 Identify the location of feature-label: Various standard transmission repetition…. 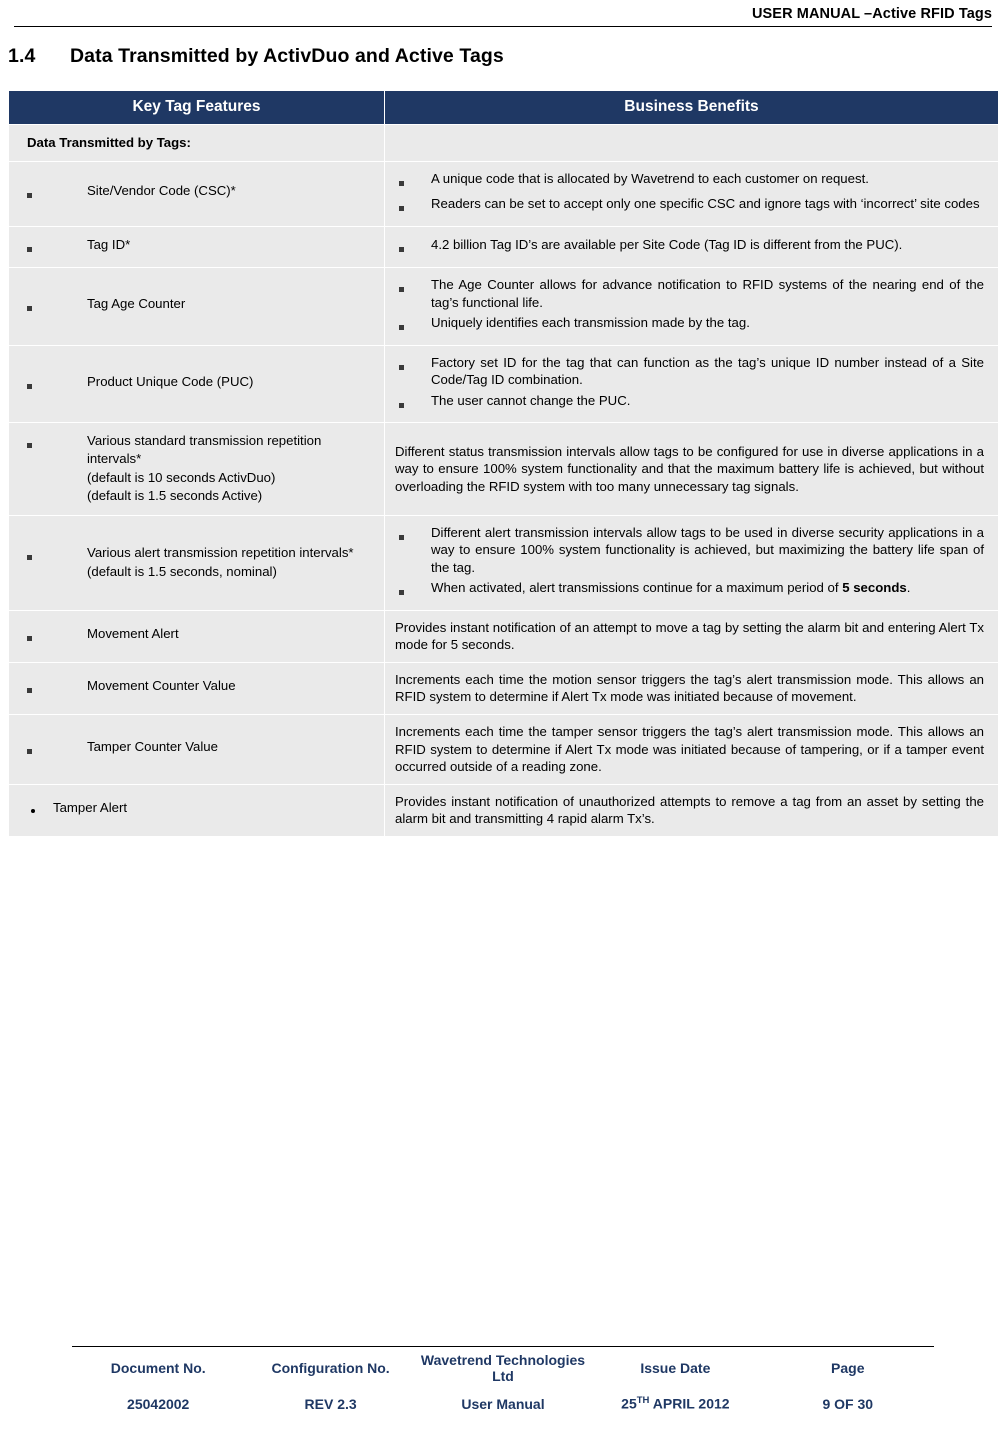
(204, 450).